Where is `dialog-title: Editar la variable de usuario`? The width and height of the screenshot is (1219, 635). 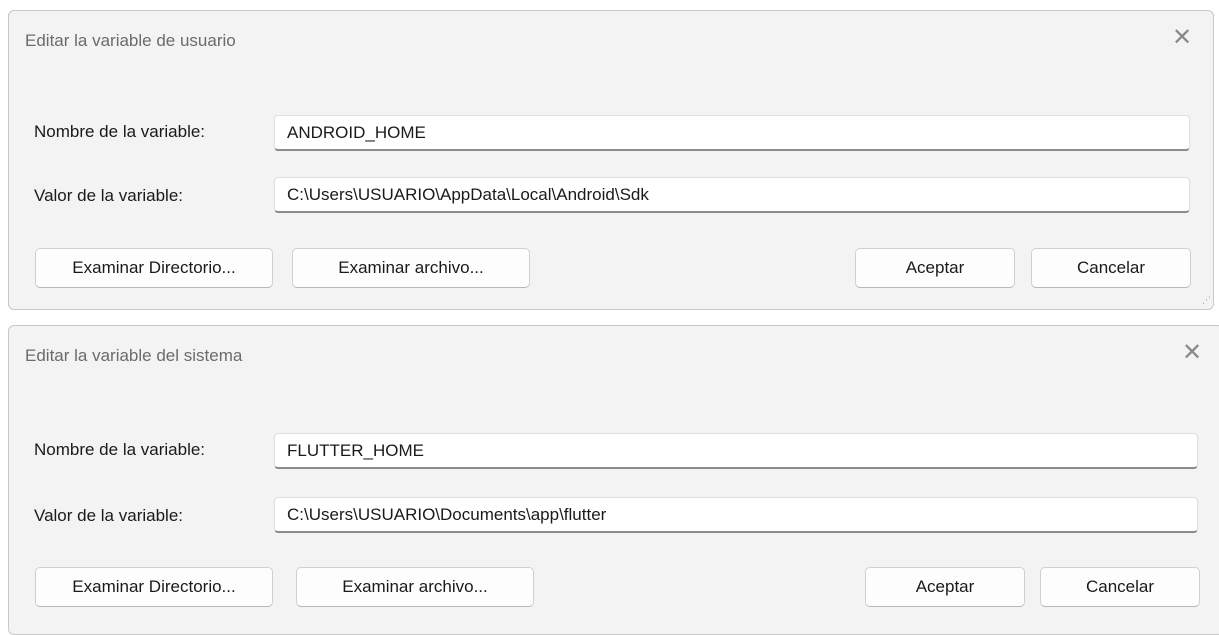
dialog-title: Editar la variable de usuario is located at coordinates (130, 40).